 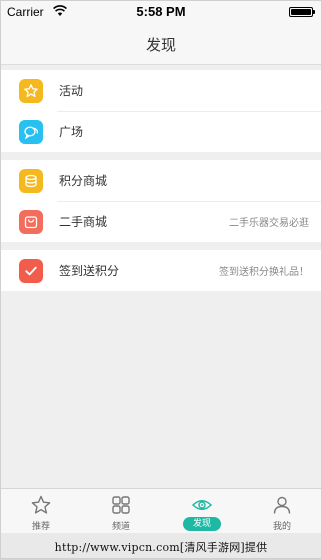 What do you see at coordinates (161, 90) in the screenshot?
I see `menu-item-activities: 活动` at bounding box center [161, 90].